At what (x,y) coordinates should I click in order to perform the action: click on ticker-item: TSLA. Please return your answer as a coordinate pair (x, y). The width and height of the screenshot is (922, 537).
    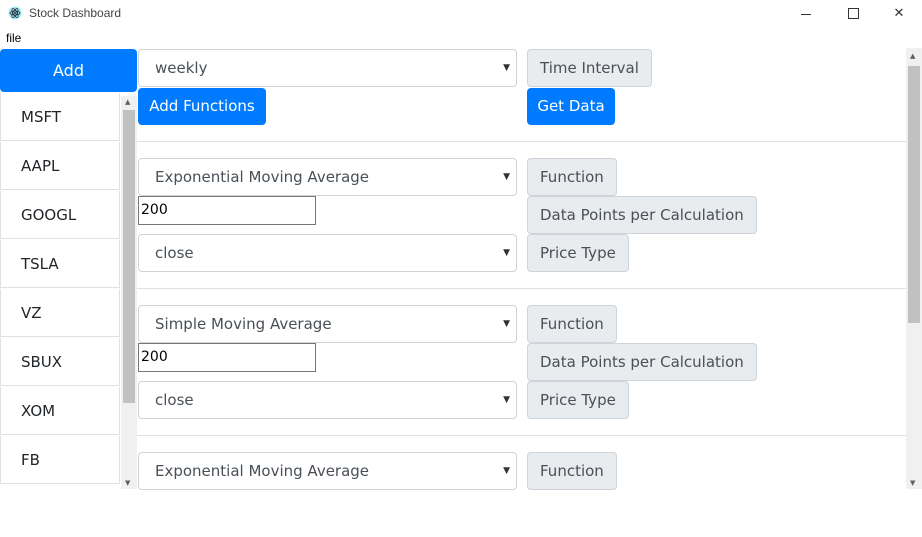
    Looking at the image, I should click on (60, 264).